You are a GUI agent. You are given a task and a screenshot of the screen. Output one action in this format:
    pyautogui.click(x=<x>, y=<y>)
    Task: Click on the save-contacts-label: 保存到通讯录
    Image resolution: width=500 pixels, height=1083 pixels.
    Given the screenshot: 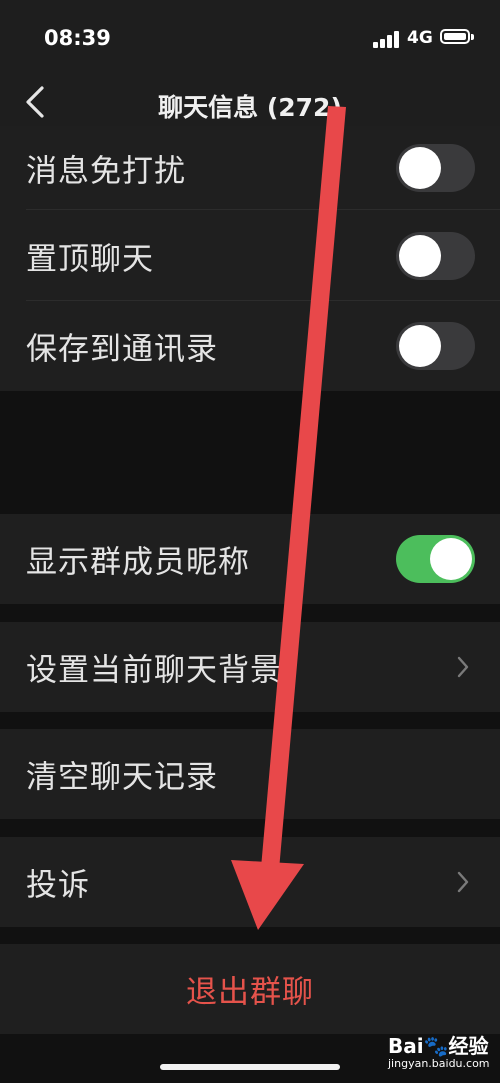 What is the action you would take?
    pyautogui.click(x=122, y=349)
    